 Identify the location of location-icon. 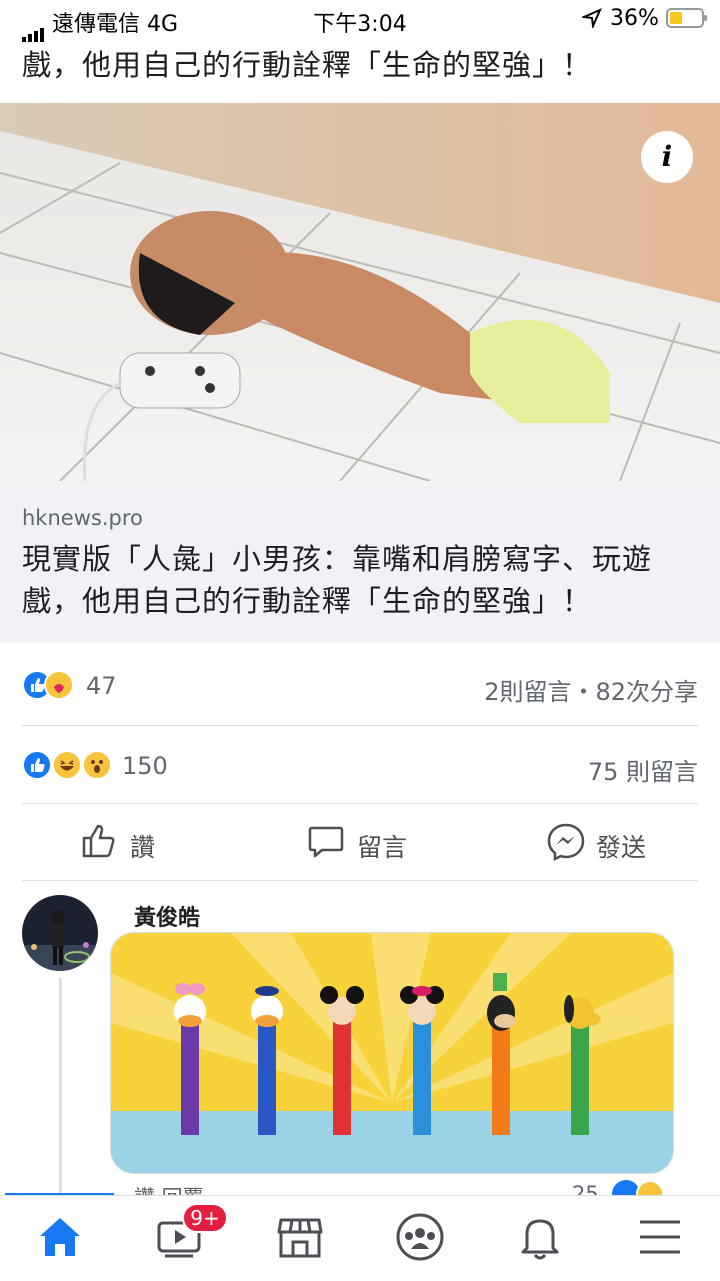
(591, 21).